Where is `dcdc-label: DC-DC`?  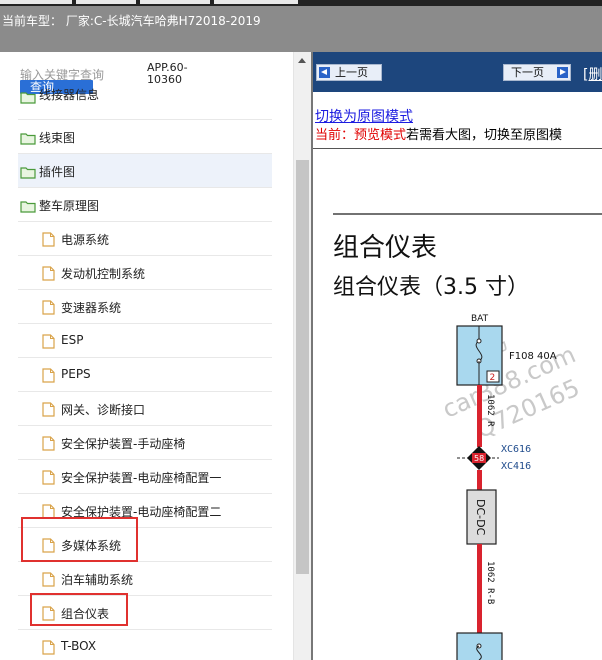
dcdc-label: DC-DC is located at coordinates (480, 517).